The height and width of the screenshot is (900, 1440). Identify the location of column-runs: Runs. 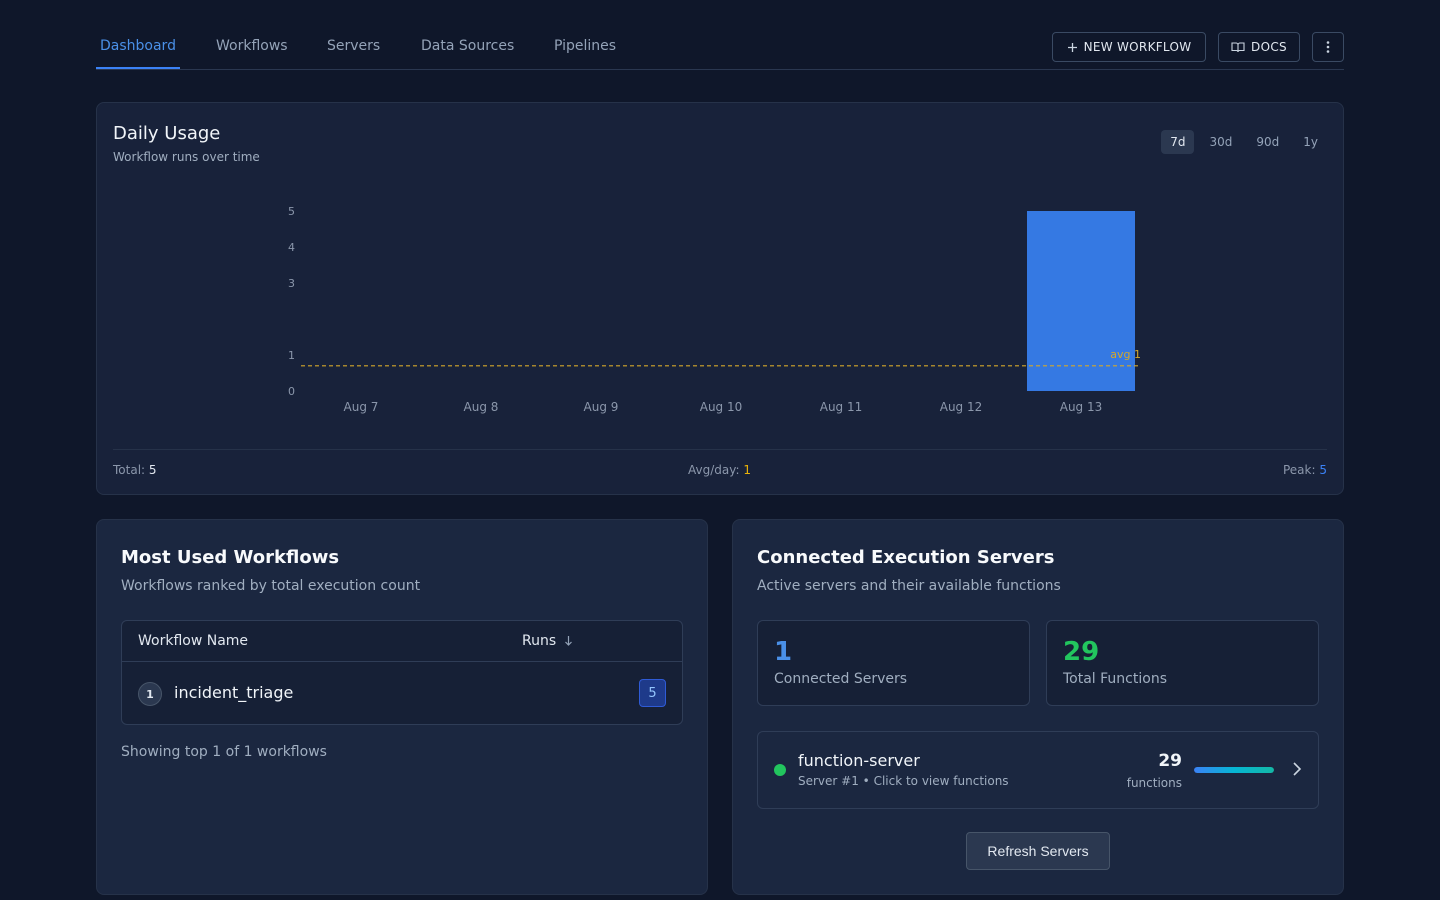
(547, 641).